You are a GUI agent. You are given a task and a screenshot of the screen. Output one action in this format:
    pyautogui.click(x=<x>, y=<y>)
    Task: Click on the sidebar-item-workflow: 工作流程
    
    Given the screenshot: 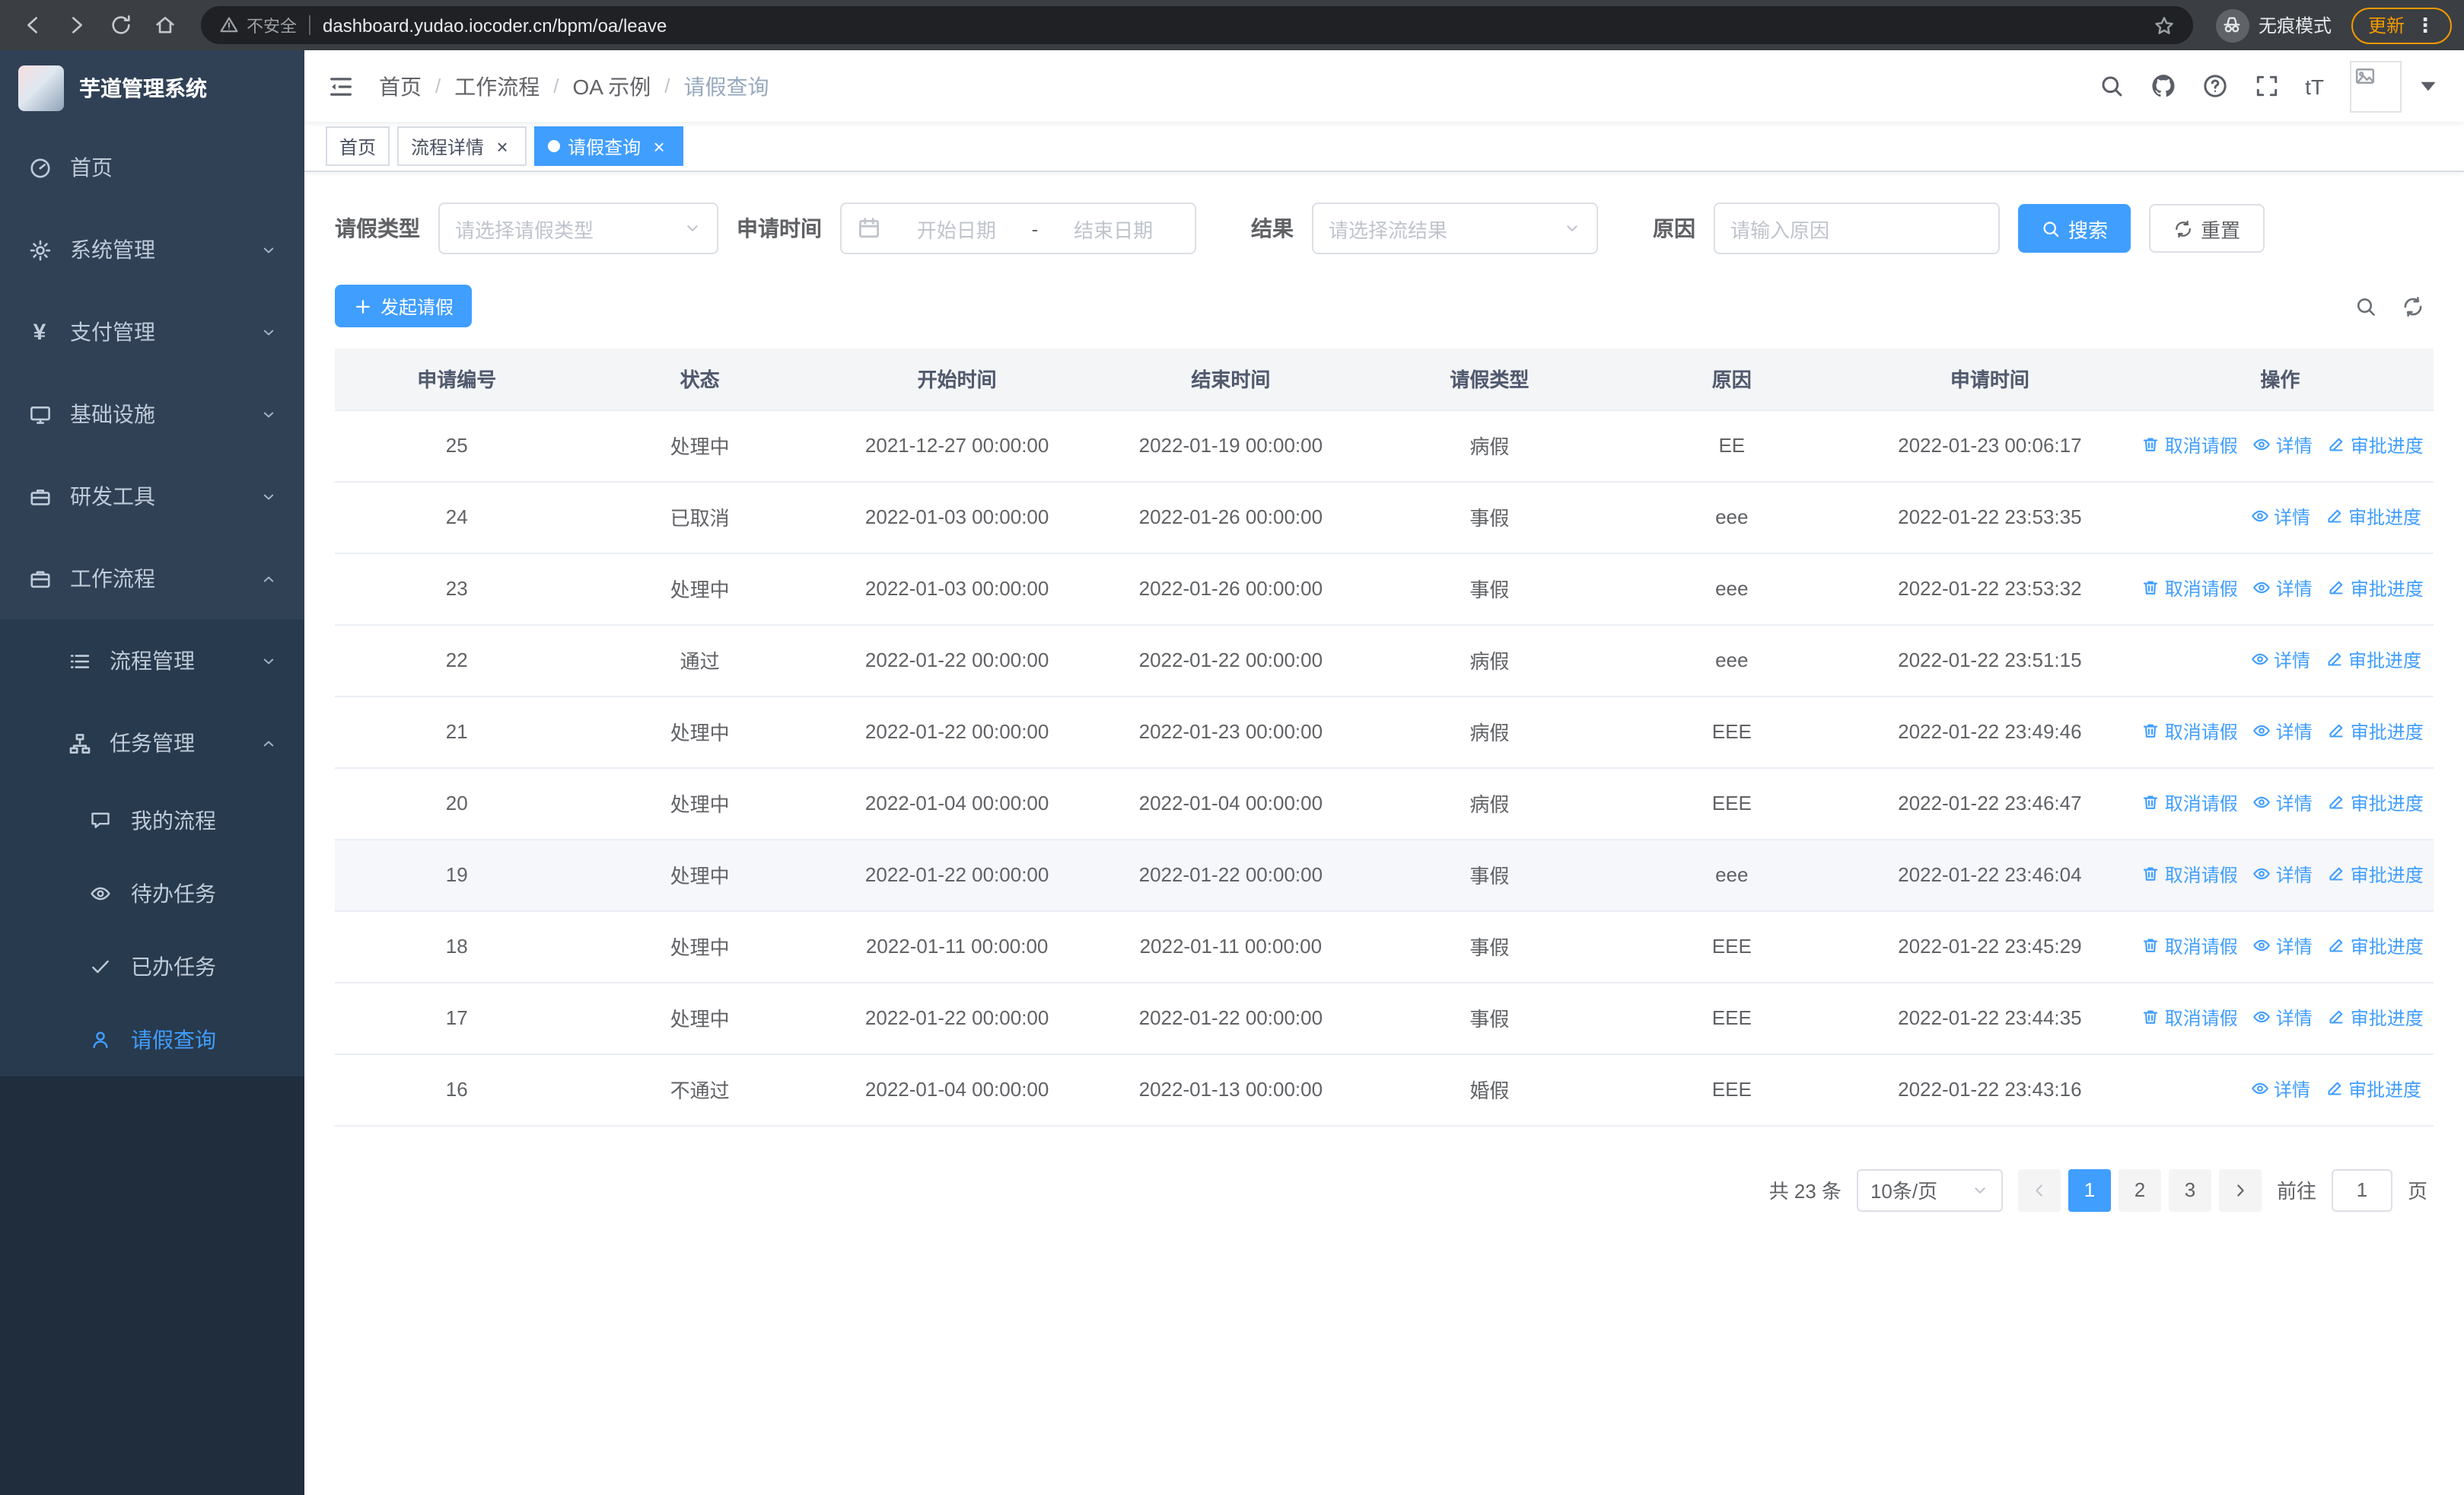 What is the action you would take?
    pyautogui.click(x=152, y=579)
    